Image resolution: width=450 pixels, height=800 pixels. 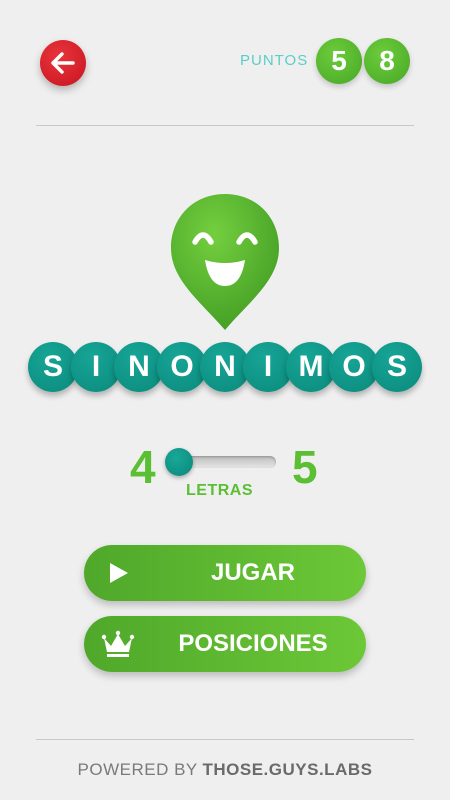 I want to click on rankings-button: POSICIONES, so click(x=225, y=644).